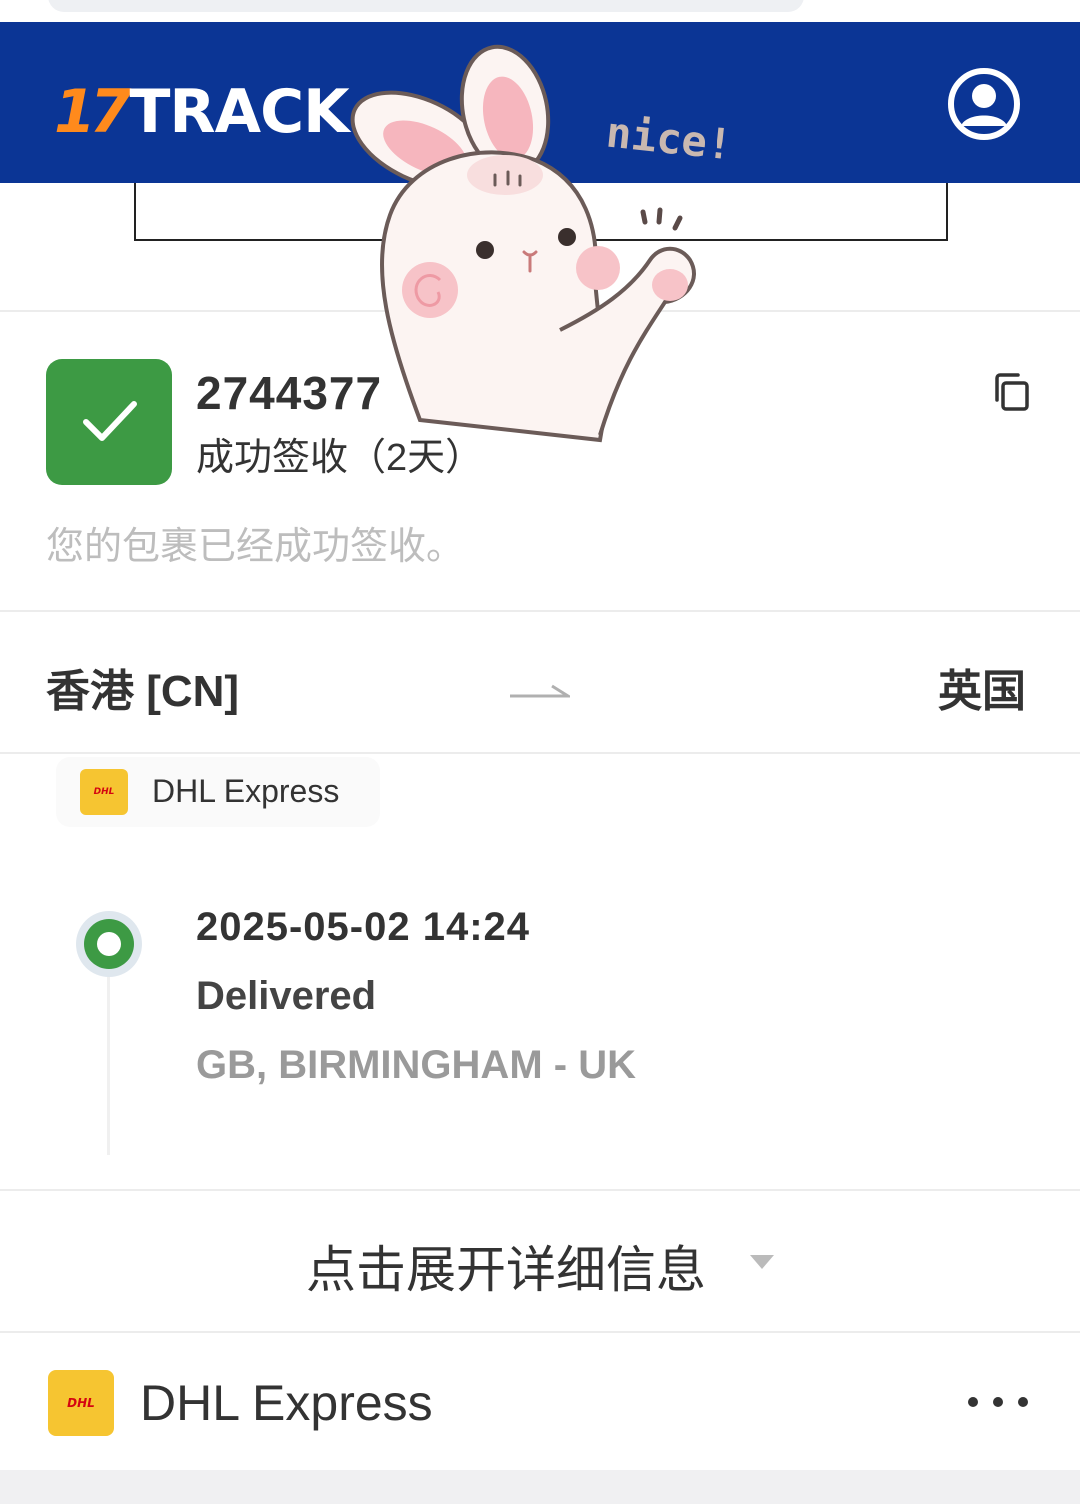 The image size is (1080, 1504). I want to click on copy-icon, so click(1012, 392).